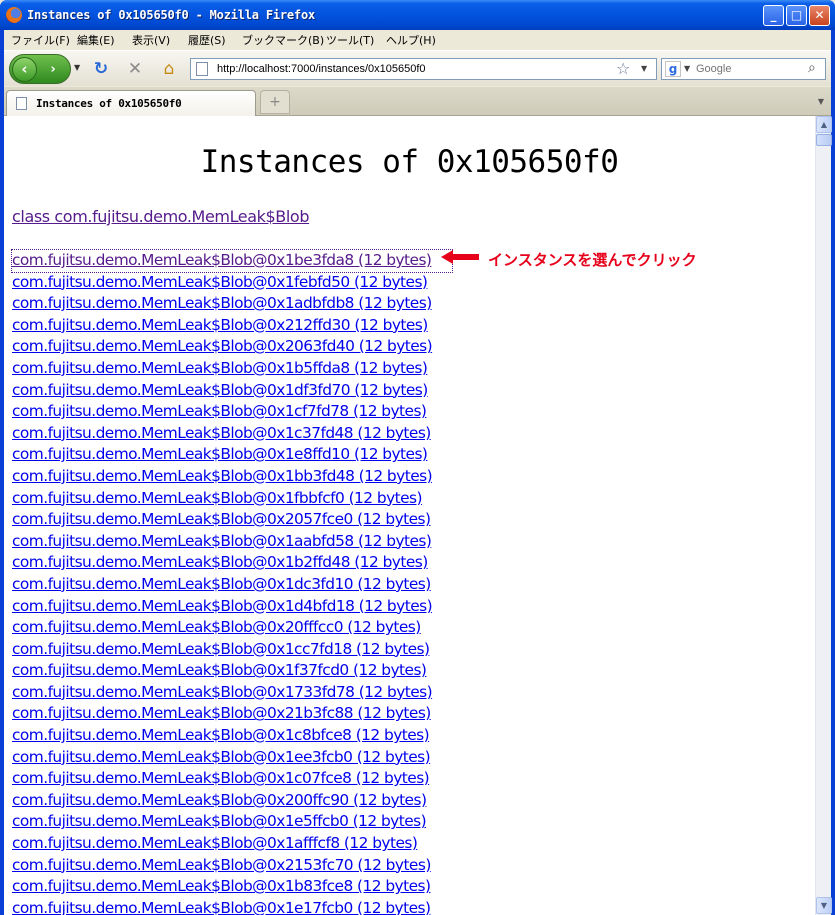  What do you see at coordinates (673, 69) in the screenshot?
I see `google-engine-icon: g` at bounding box center [673, 69].